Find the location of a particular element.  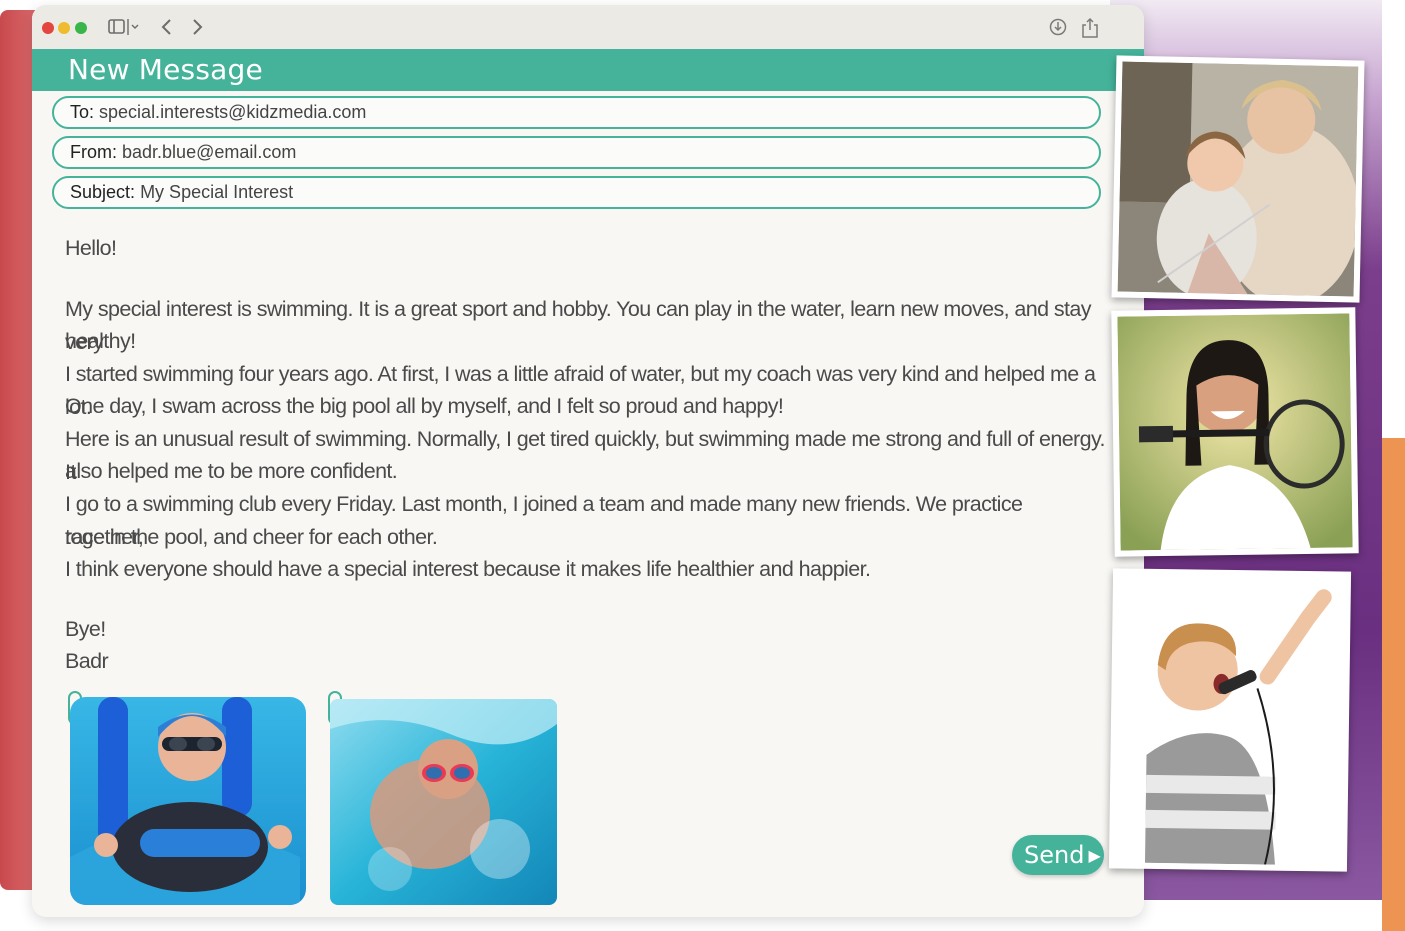

subject-label: Subject: is located at coordinates (103, 192).